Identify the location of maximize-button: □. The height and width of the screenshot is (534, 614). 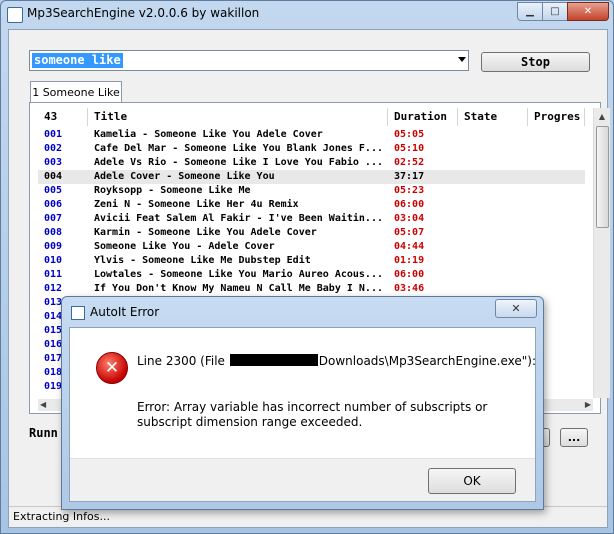
(555, 11).